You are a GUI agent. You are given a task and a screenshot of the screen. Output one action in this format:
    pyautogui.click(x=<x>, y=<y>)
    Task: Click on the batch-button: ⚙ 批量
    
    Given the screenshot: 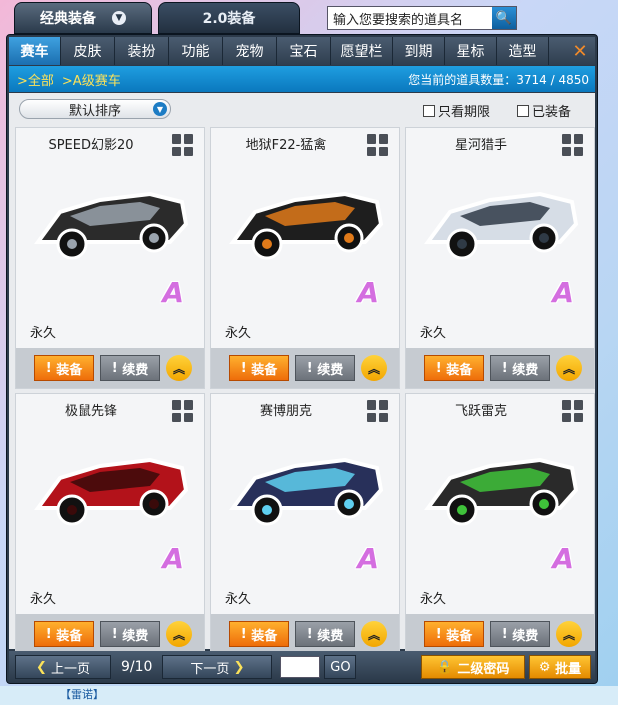 What is the action you would take?
    pyautogui.click(x=560, y=667)
    